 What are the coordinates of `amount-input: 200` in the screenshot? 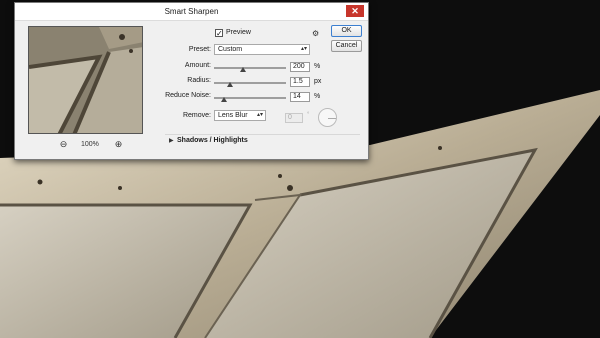 It's located at (300, 67).